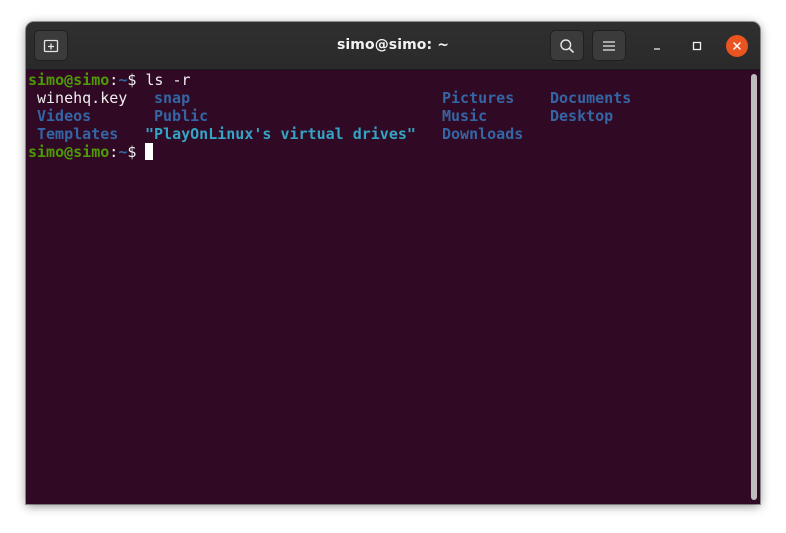  What do you see at coordinates (591, 98) in the screenshot?
I see `dir-entry: Documents` at bounding box center [591, 98].